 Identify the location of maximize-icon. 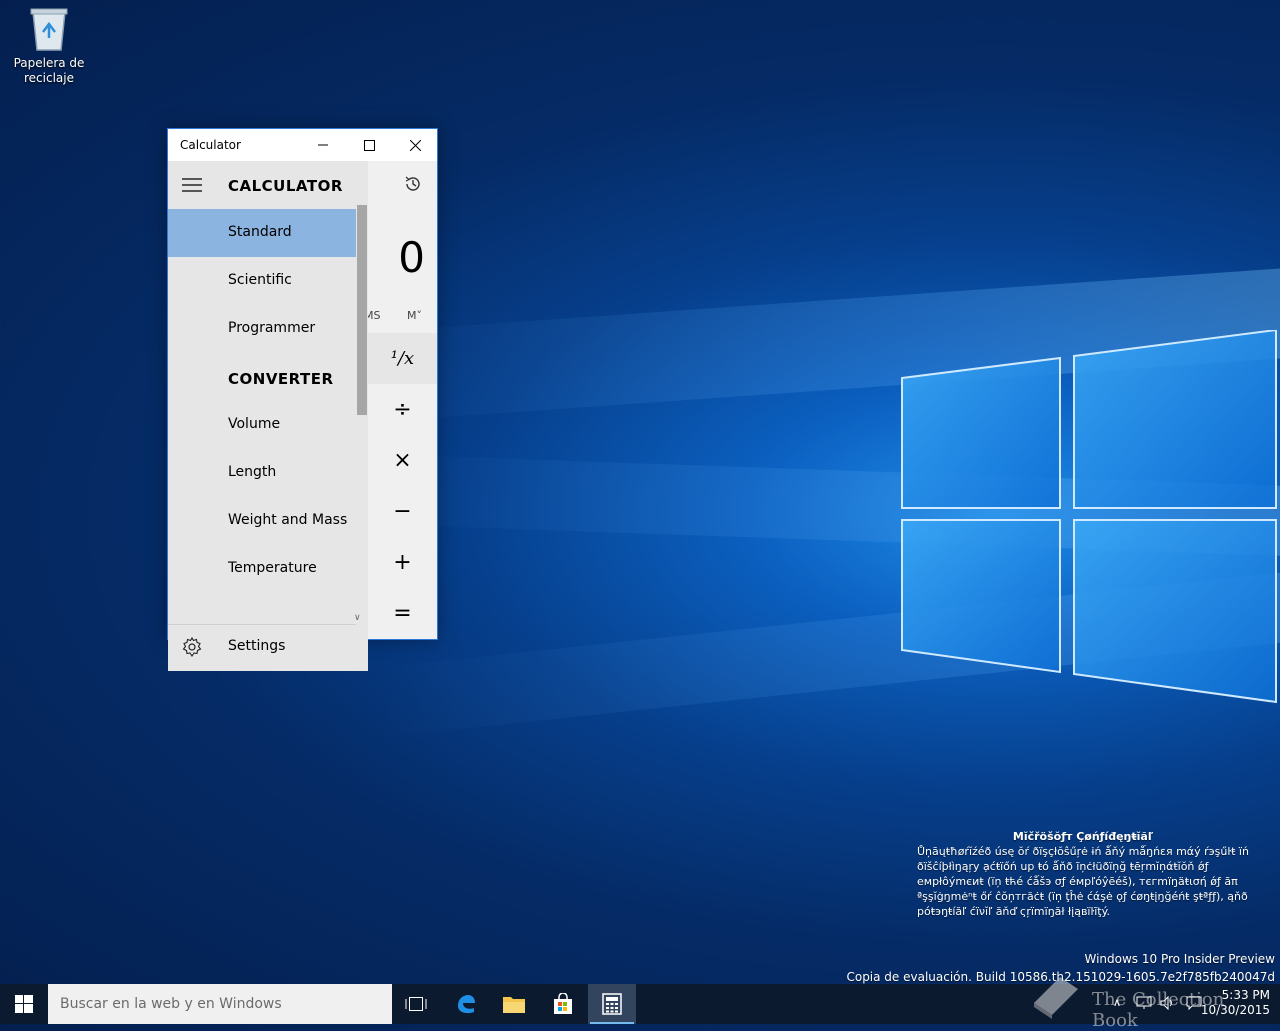
(369, 145).